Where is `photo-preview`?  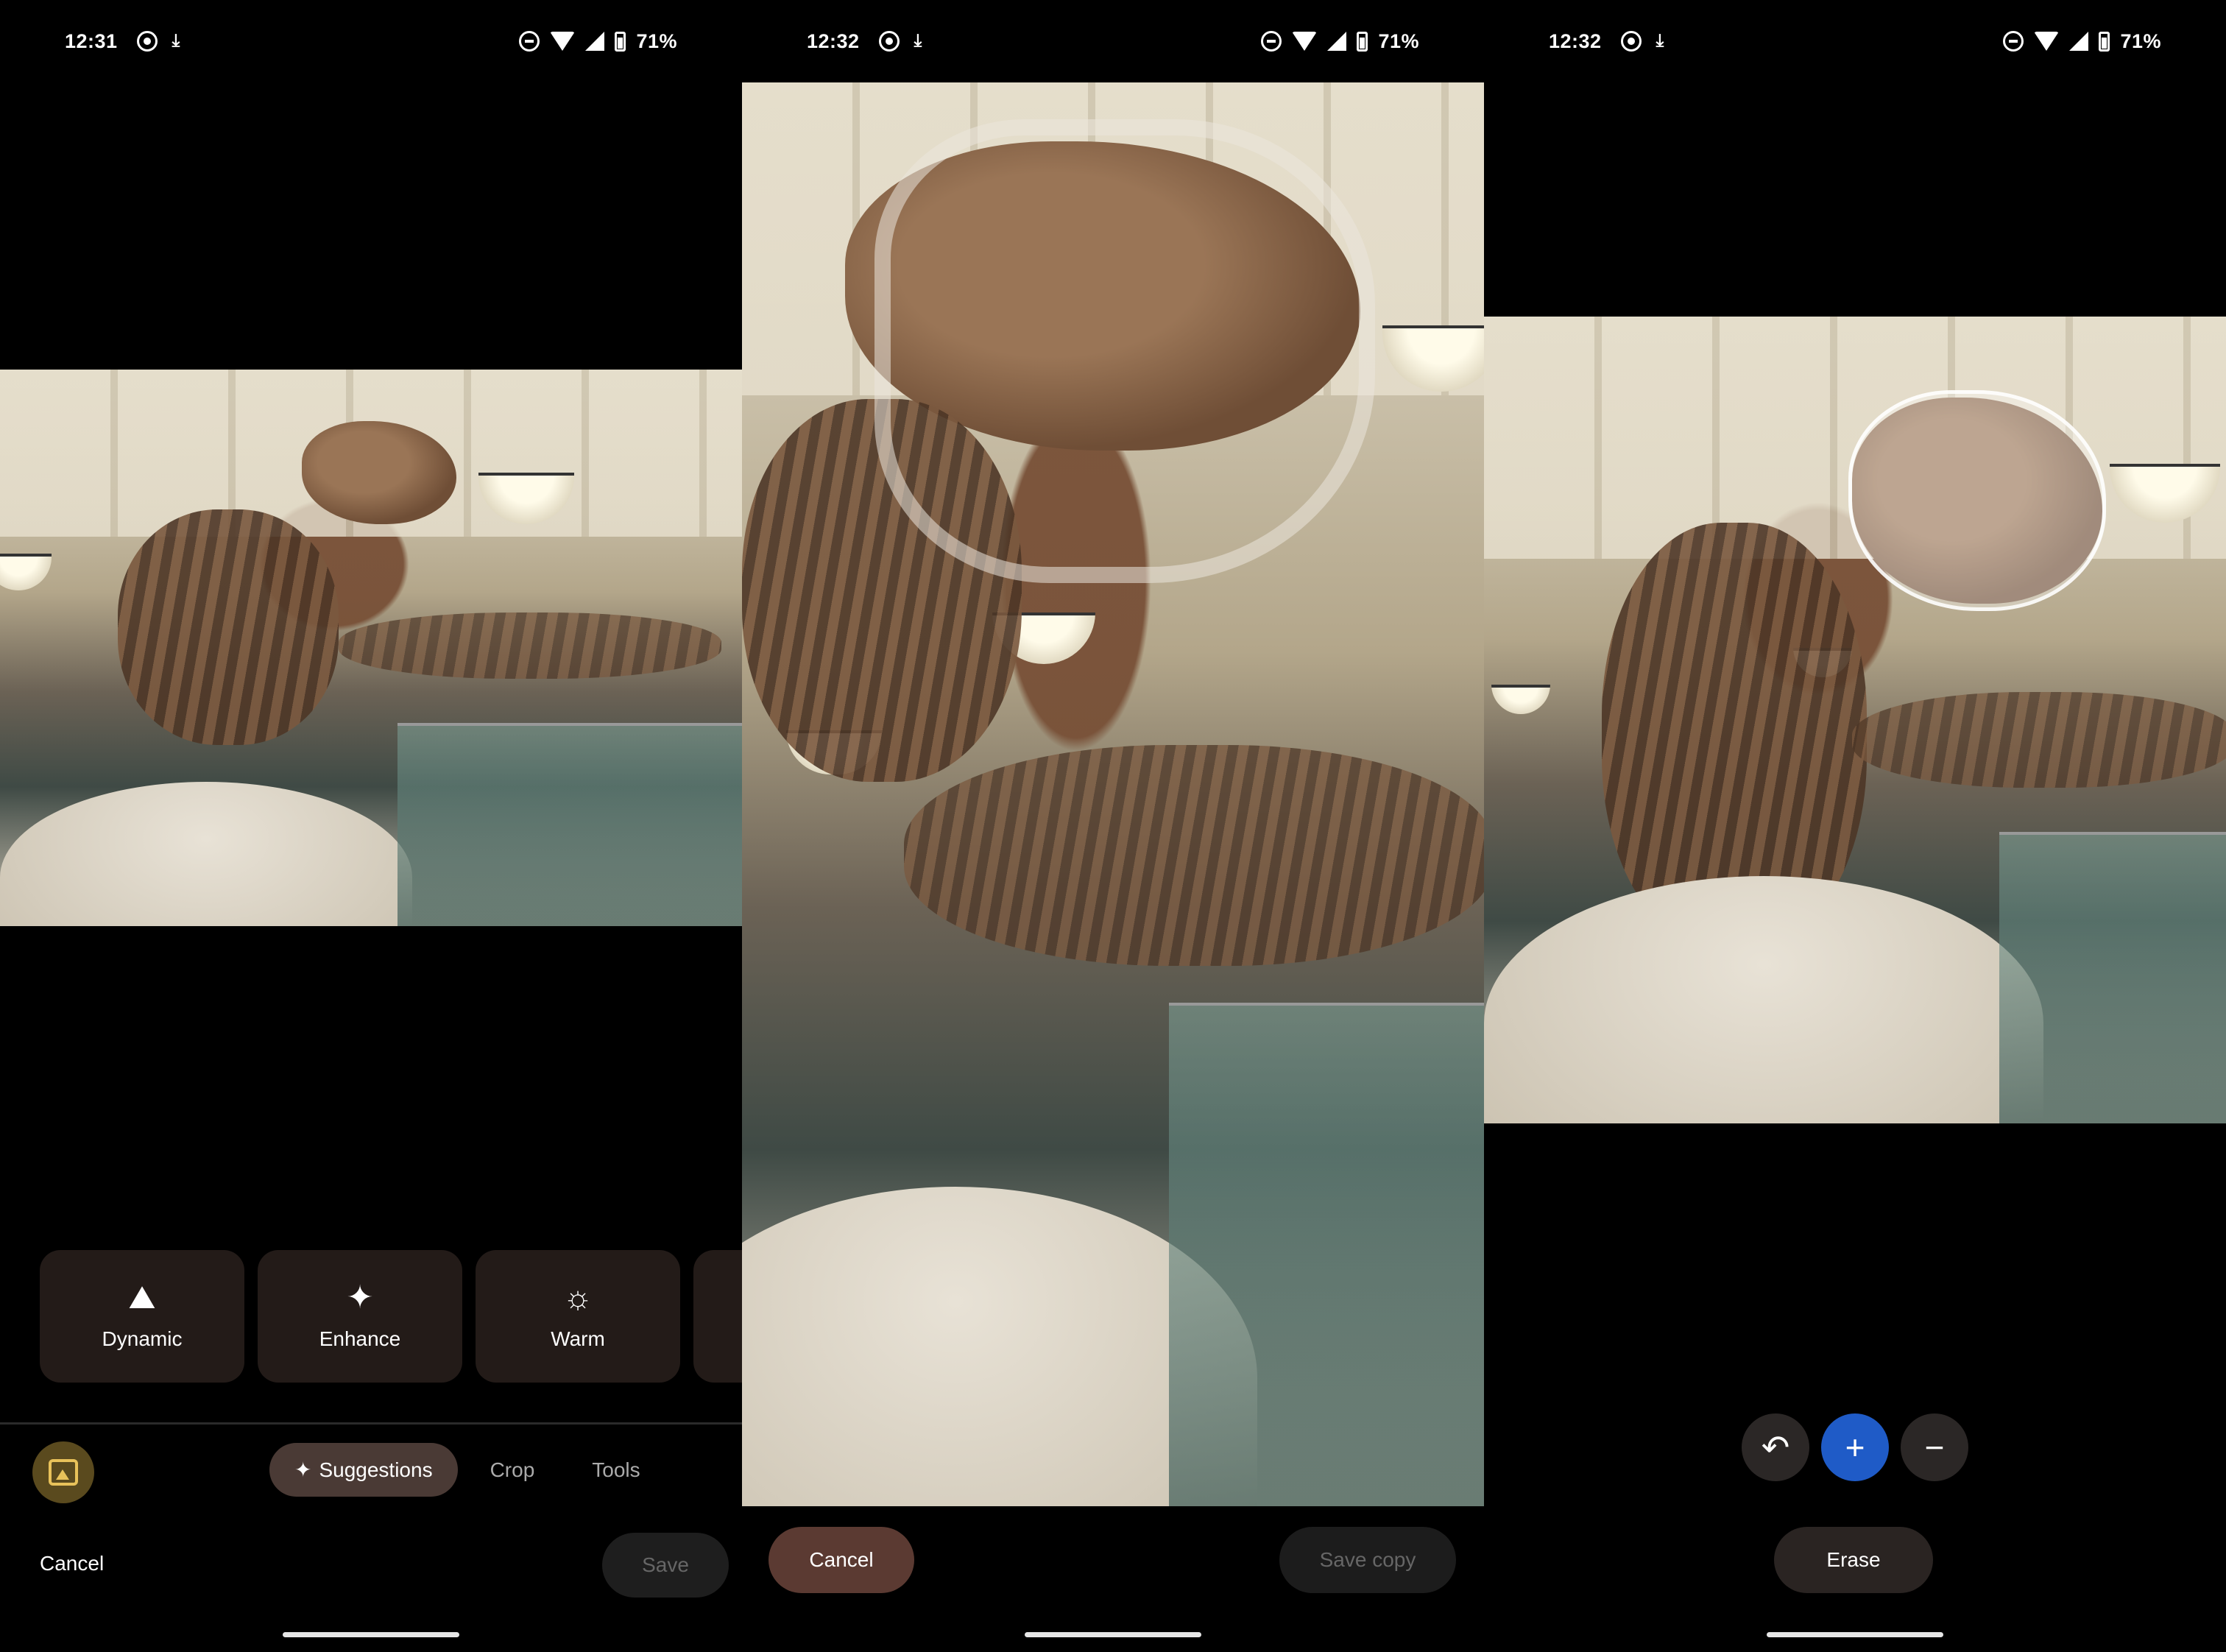 photo-preview is located at coordinates (371, 648).